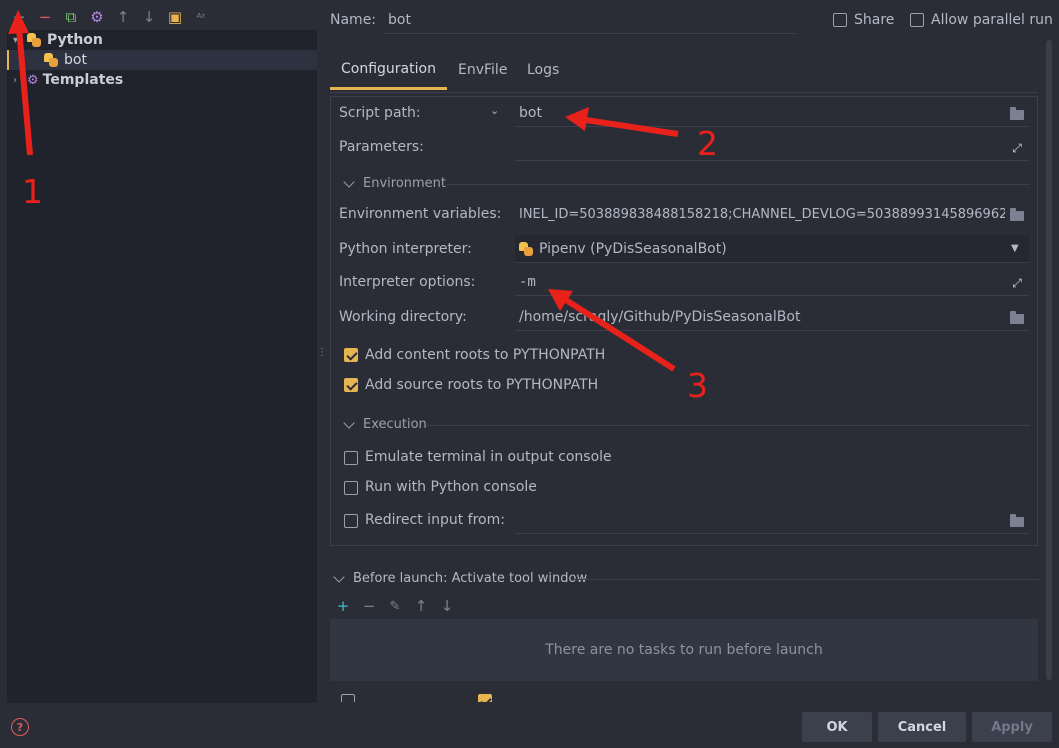 Image resolution: width=1059 pixels, height=748 pixels. I want to click on tree-item-label: Python, so click(75, 40).